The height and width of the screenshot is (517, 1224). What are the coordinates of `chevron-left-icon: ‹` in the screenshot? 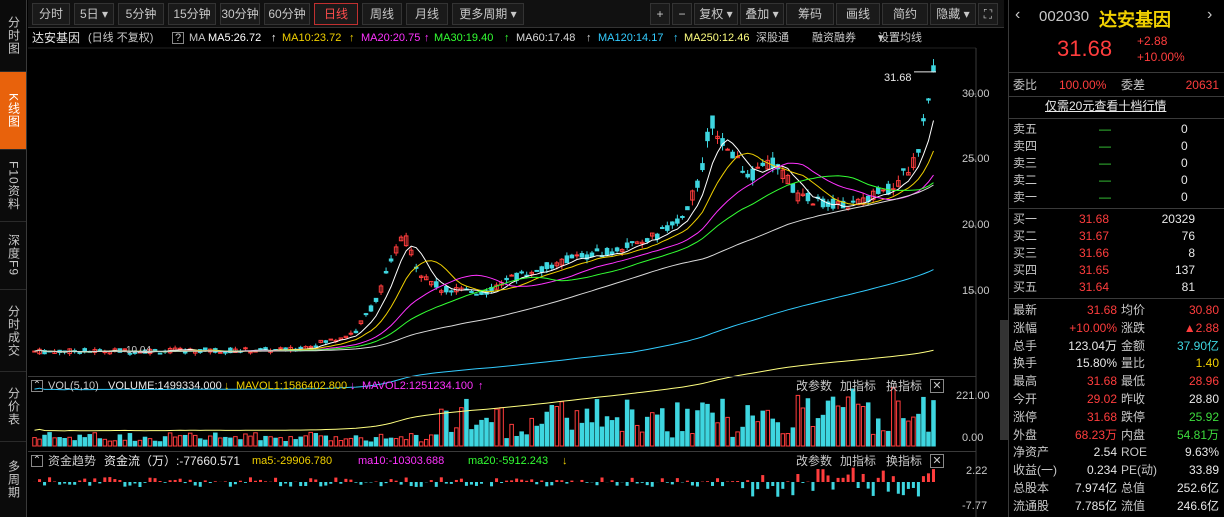 It's located at (1020, 15).